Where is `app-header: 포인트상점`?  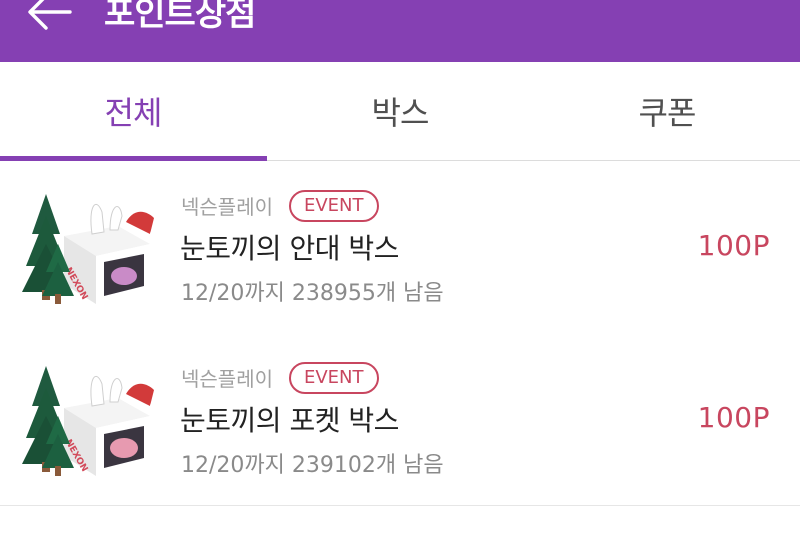
app-header: 포인트상점 is located at coordinates (400, 31).